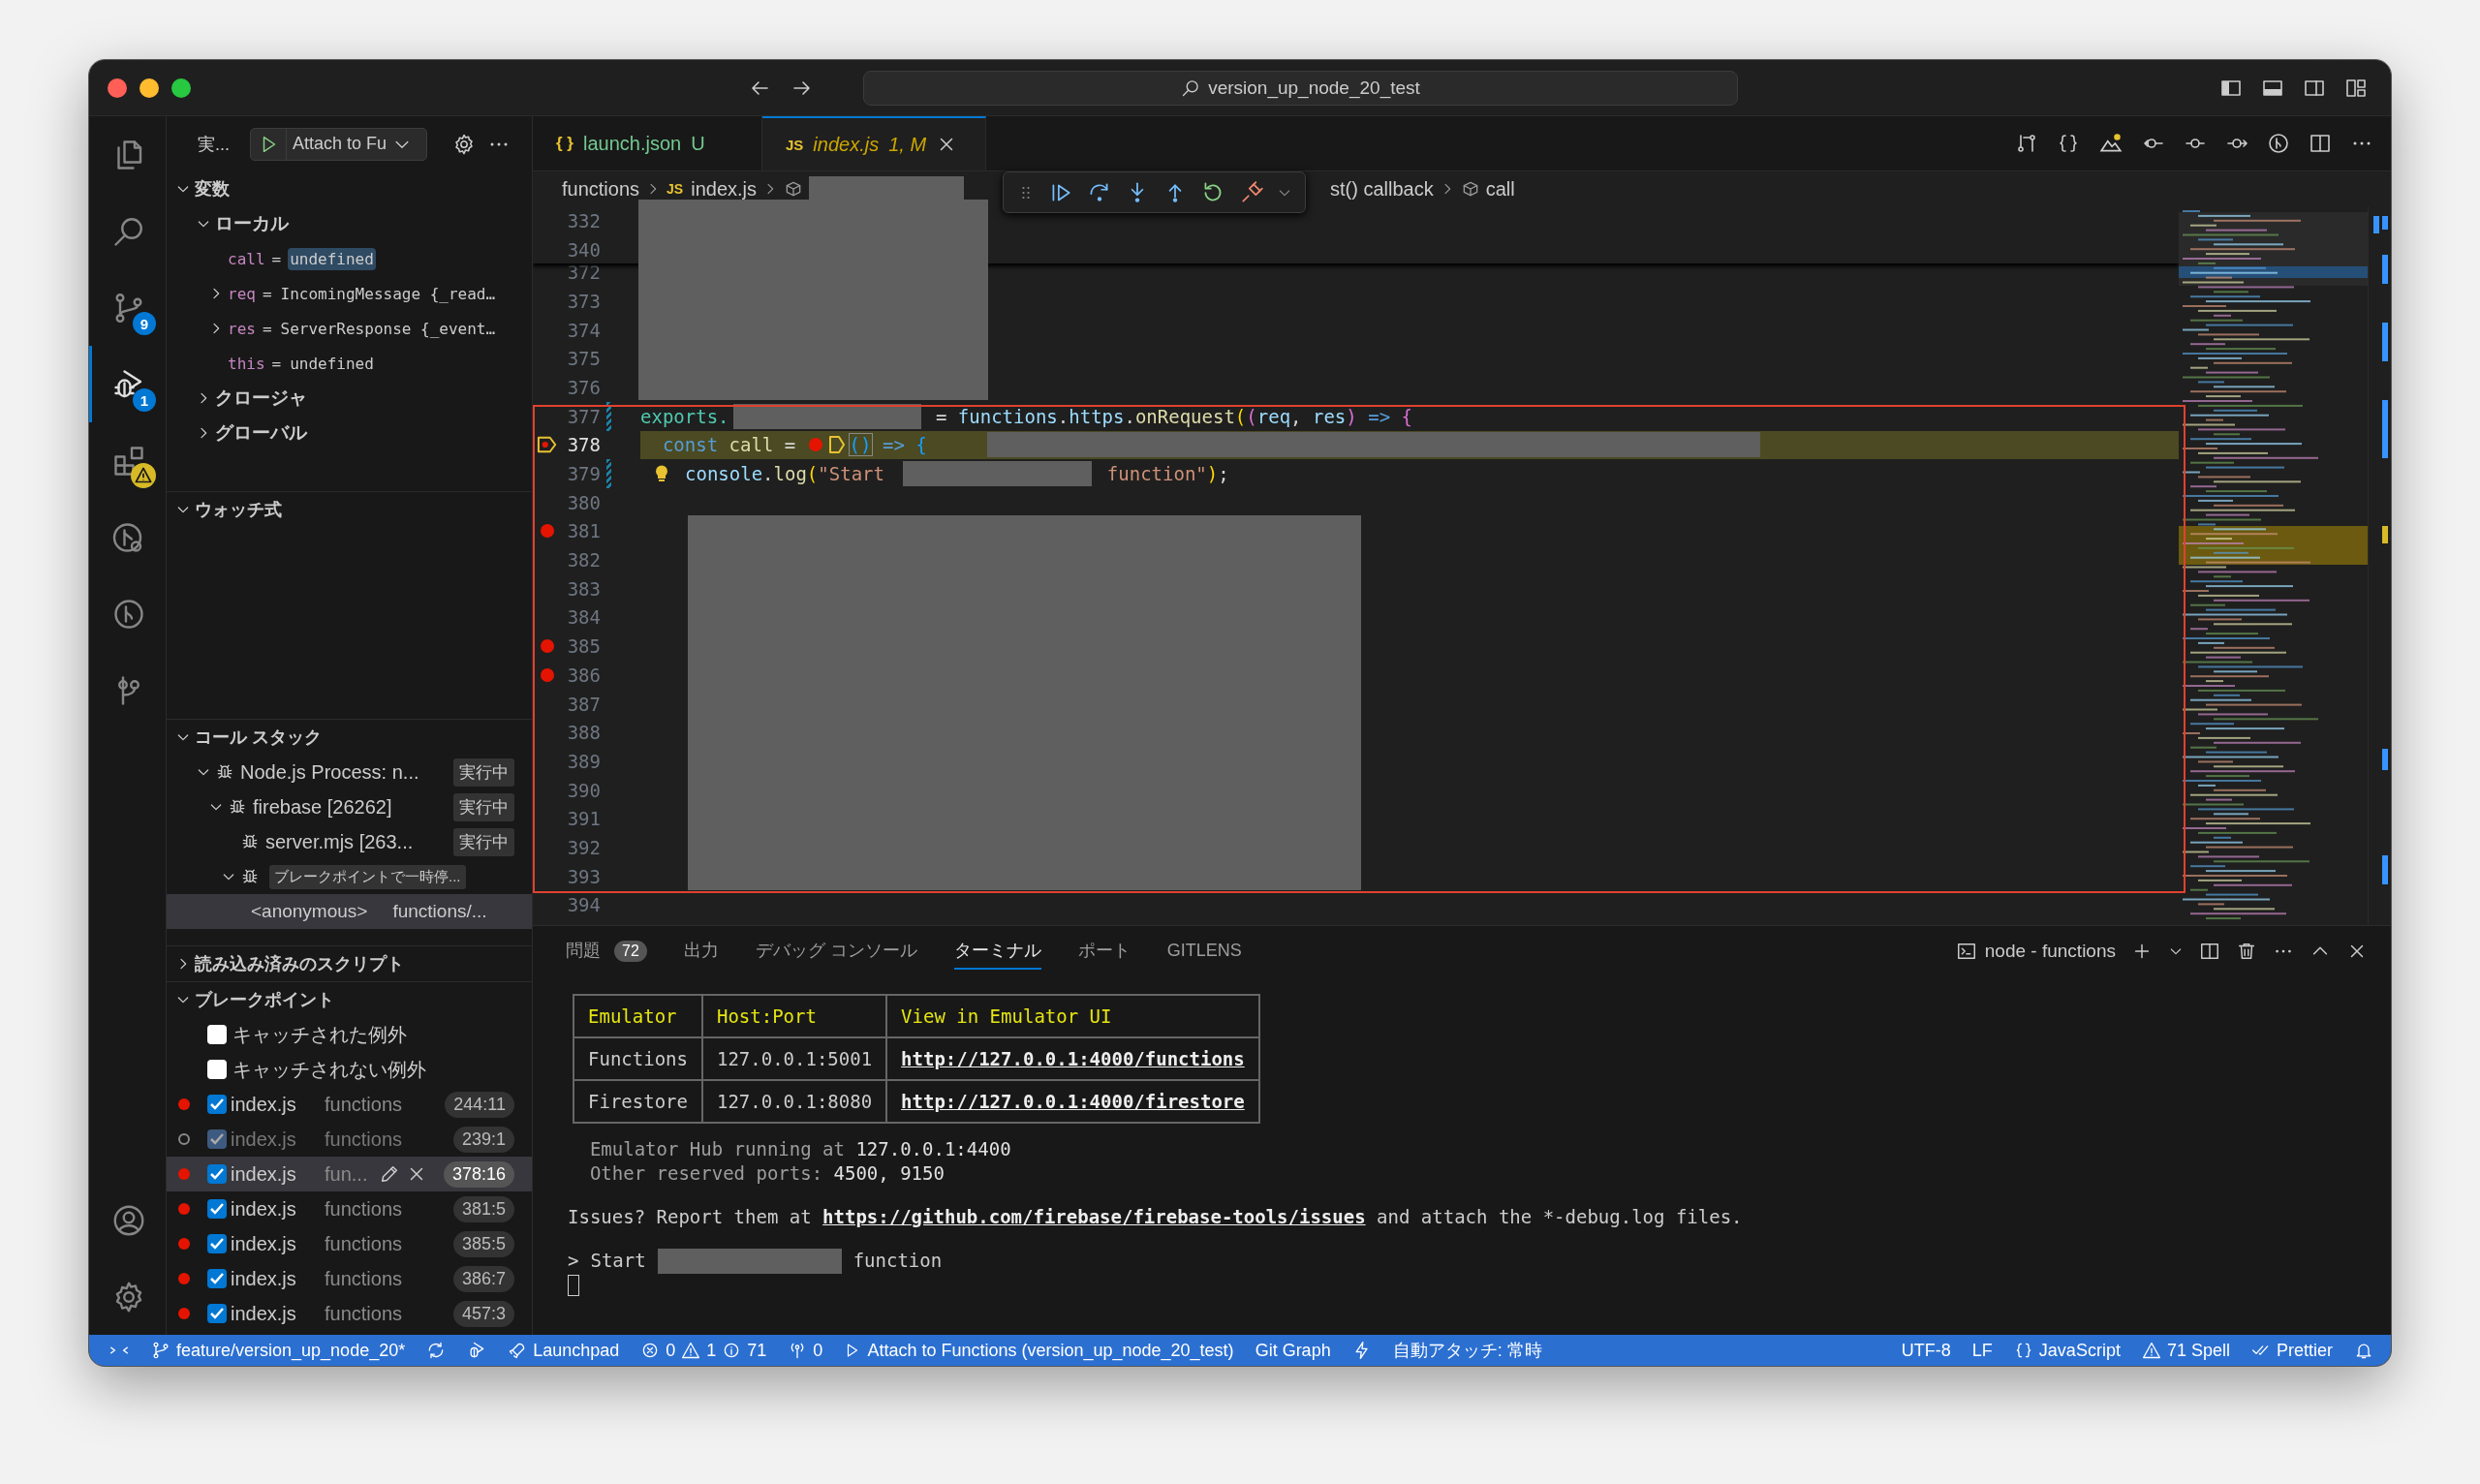 Image resolution: width=2480 pixels, height=1484 pixels. What do you see at coordinates (2198, 1350) in the screenshot?
I see `status-item: 71 Spell` at bounding box center [2198, 1350].